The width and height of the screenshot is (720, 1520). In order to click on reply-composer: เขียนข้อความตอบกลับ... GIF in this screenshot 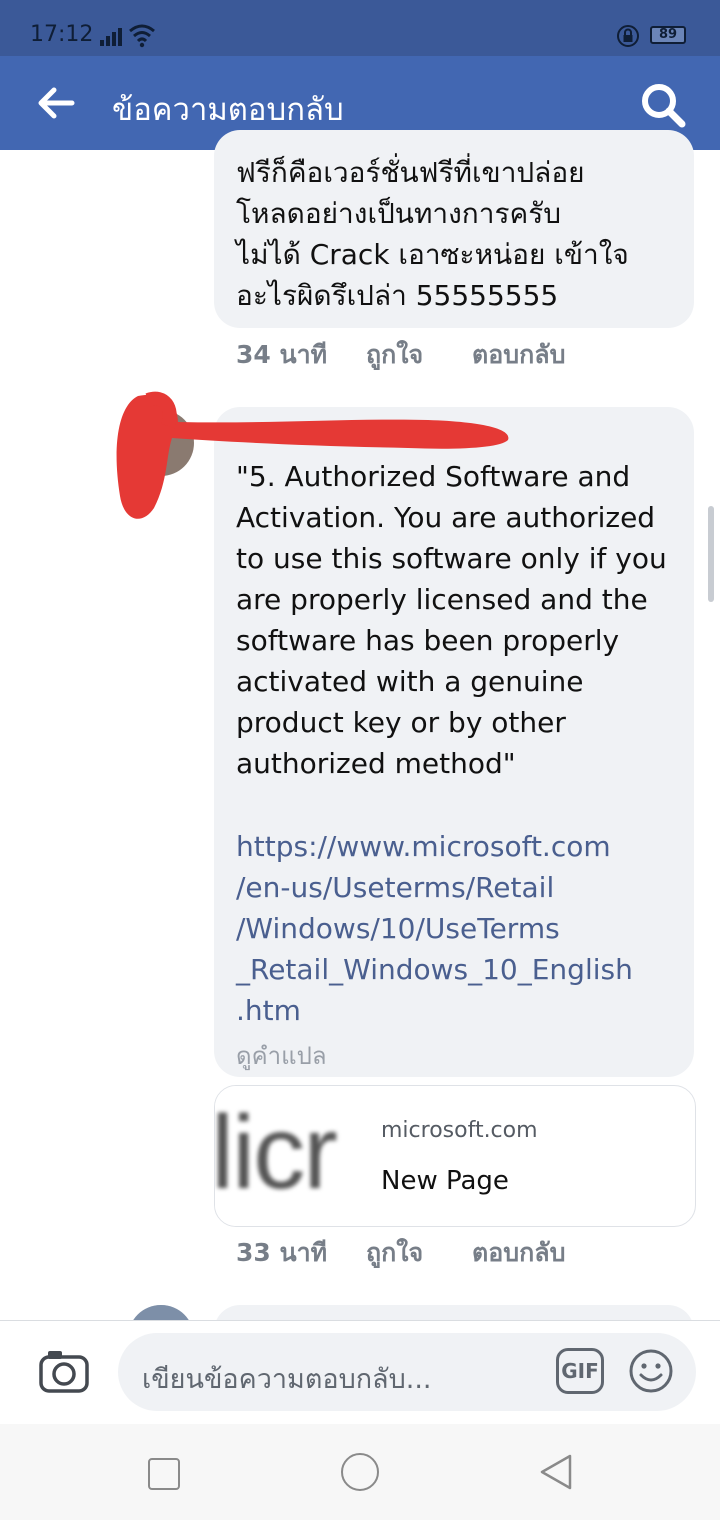, I will do `click(360, 1372)`.